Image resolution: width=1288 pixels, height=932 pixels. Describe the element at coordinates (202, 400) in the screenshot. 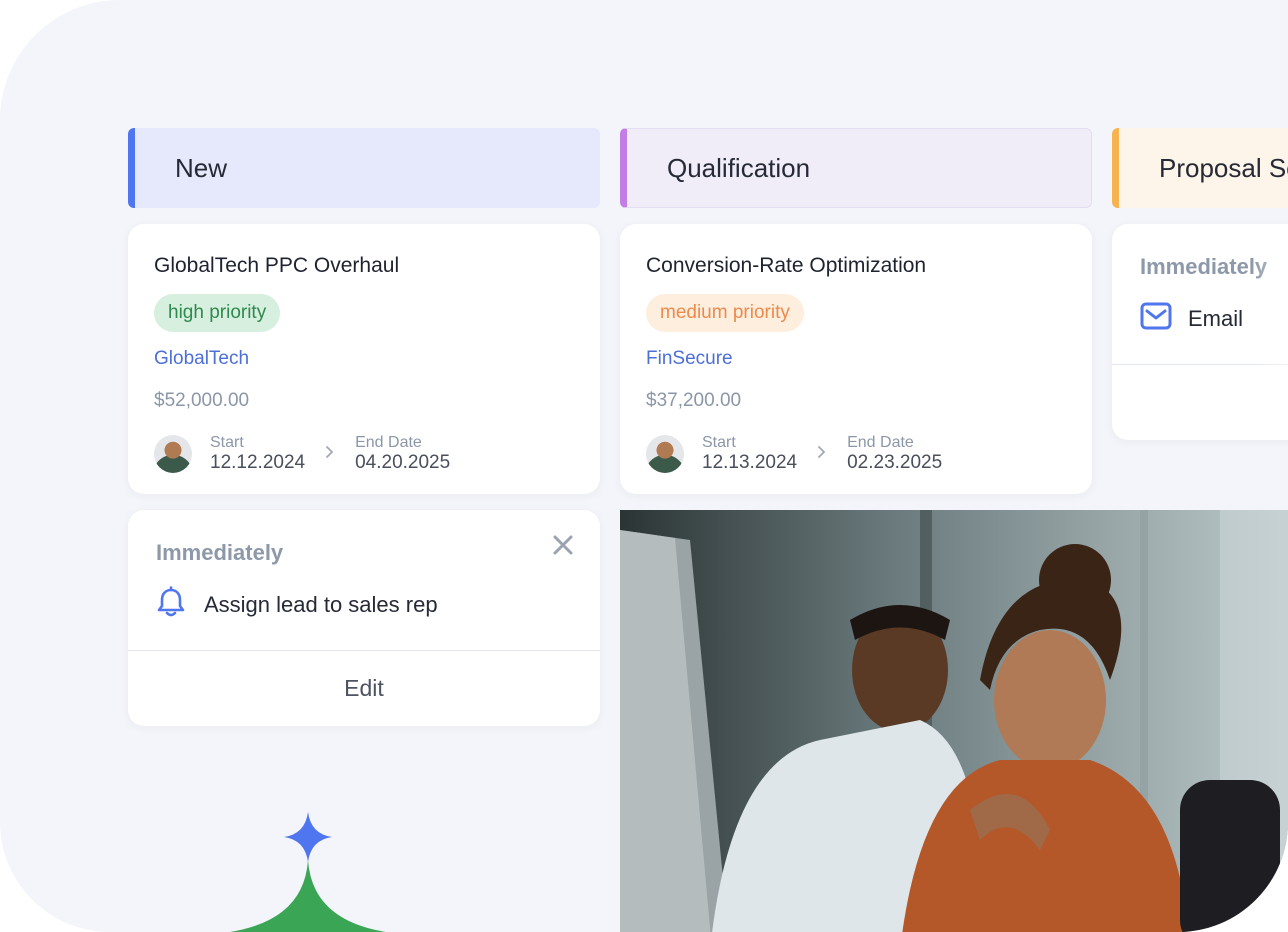

I see `deal-amount: $52,000.00` at that location.